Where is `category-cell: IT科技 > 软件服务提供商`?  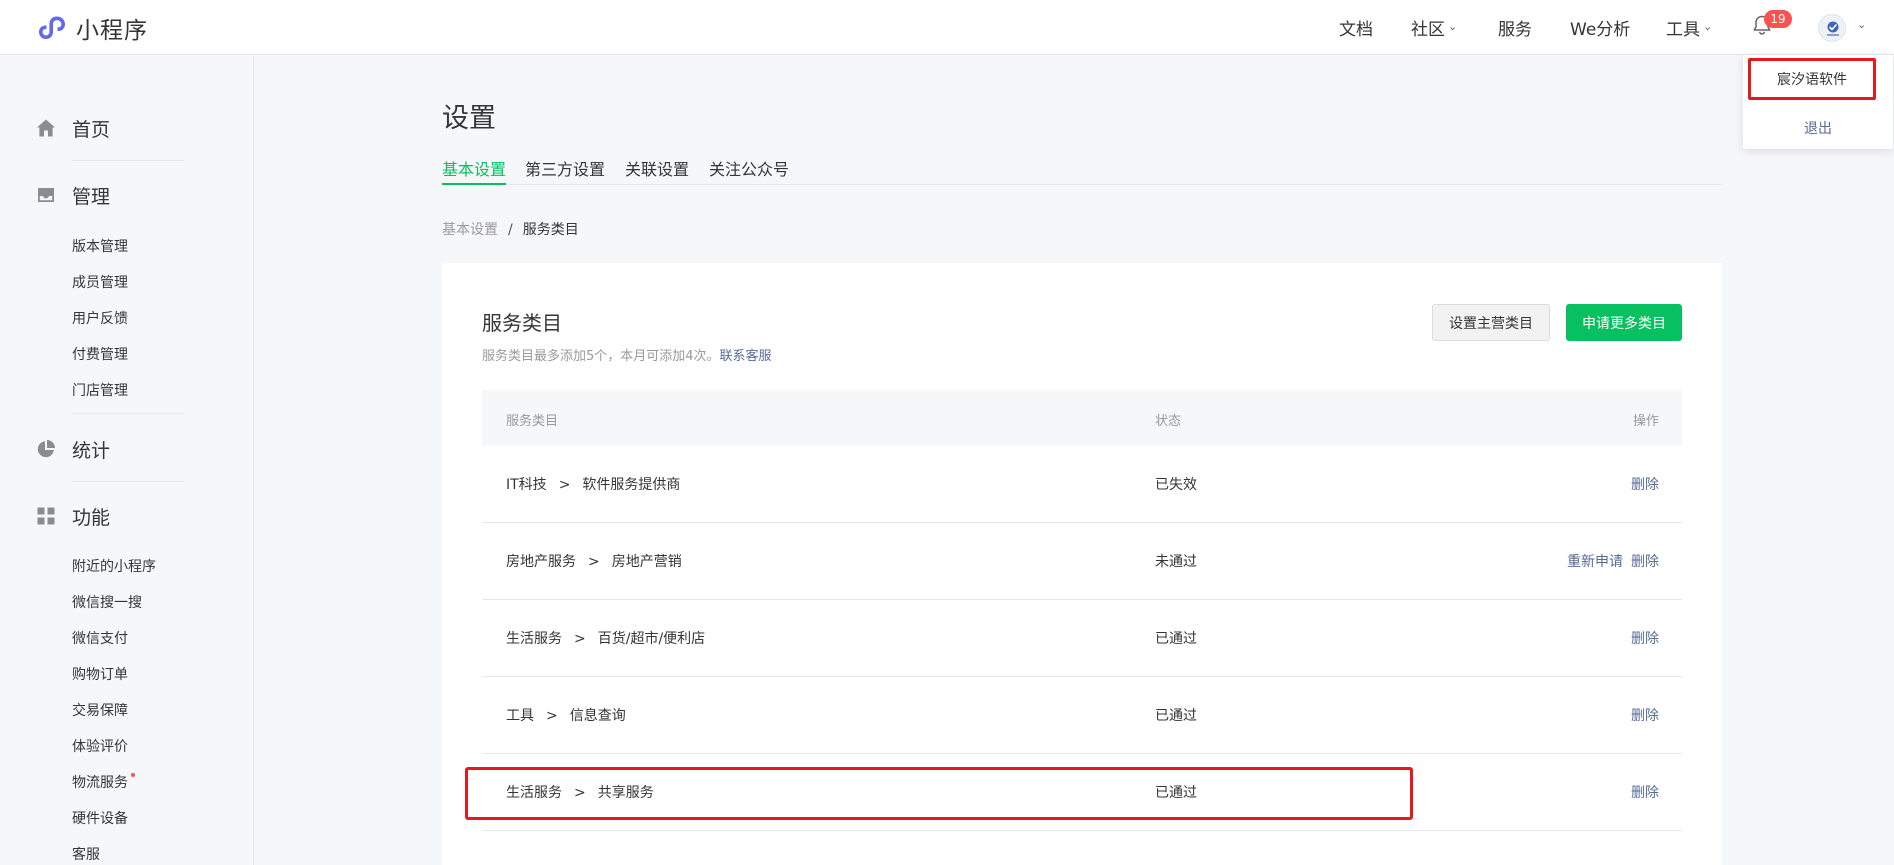 category-cell: IT科技 > 软件服务提供商 is located at coordinates (593, 484).